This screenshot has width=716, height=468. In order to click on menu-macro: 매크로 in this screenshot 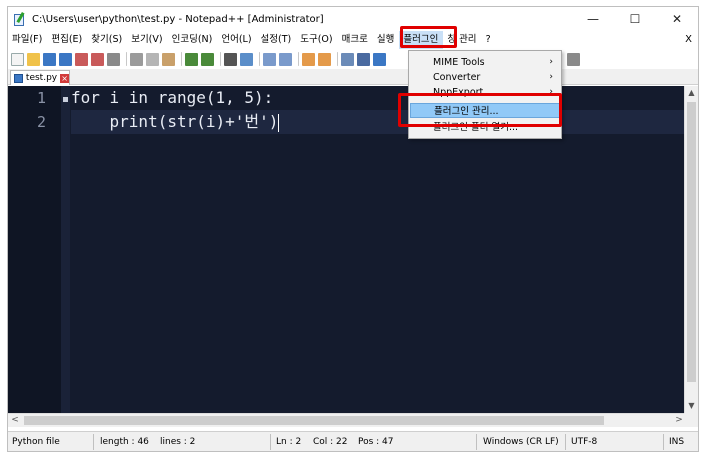, I will do `click(355, 40)`.